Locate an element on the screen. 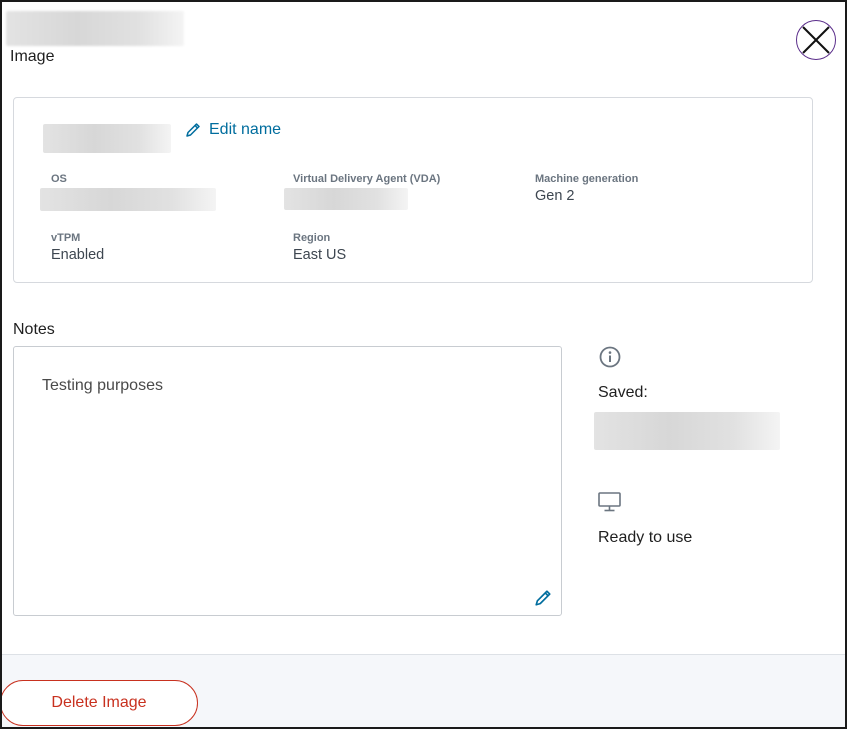  machine-generation-label: Machine generation is located at coordinates (587, 179).